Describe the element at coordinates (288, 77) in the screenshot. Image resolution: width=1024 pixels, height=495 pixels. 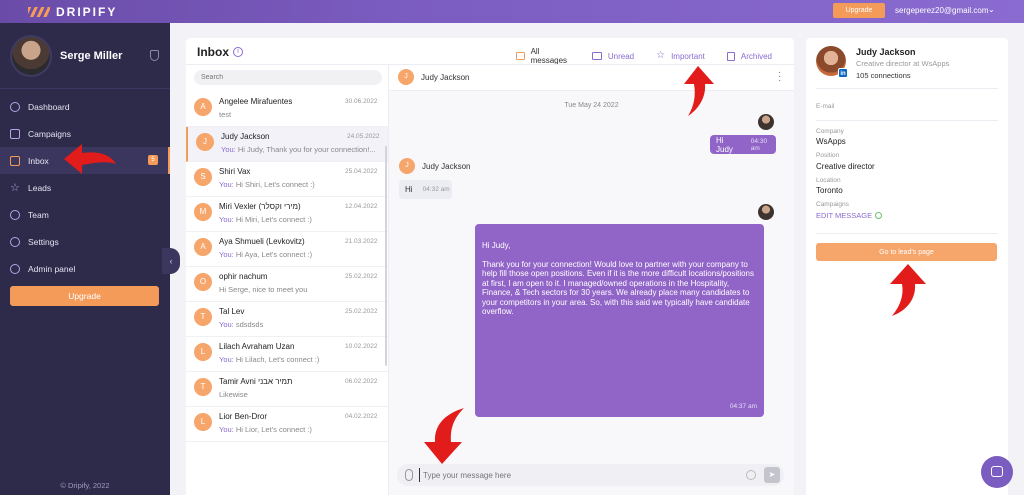
I see `search-input` at that location.